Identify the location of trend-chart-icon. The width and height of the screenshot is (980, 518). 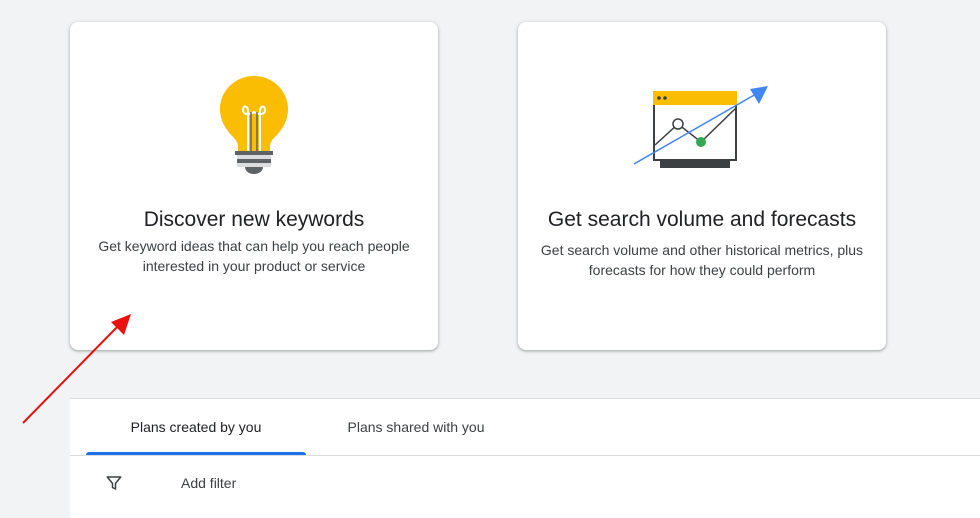
(700, 127).